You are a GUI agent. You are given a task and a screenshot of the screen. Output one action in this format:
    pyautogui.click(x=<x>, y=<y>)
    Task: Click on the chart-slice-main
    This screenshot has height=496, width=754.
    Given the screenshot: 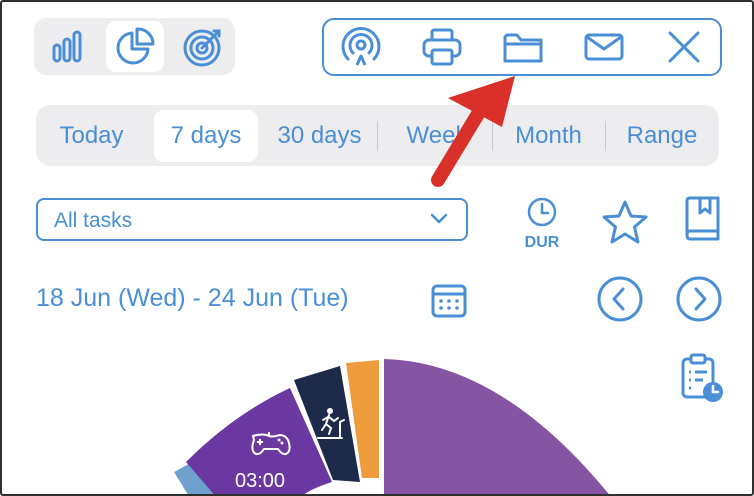 What is the action you would take?
    pyautogui.click(x=496, y=426)
    